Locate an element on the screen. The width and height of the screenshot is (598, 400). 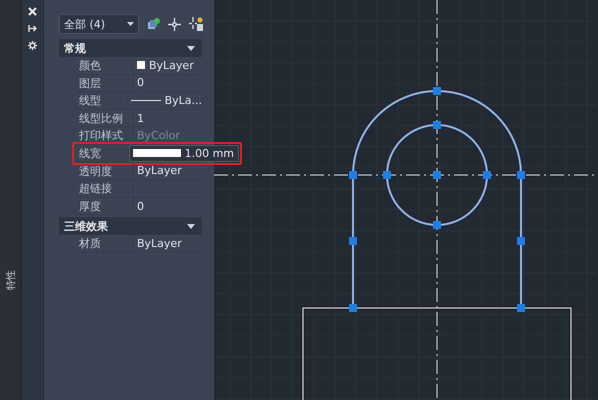
section-header: 三维效果 is located at coordinates (130, 226).